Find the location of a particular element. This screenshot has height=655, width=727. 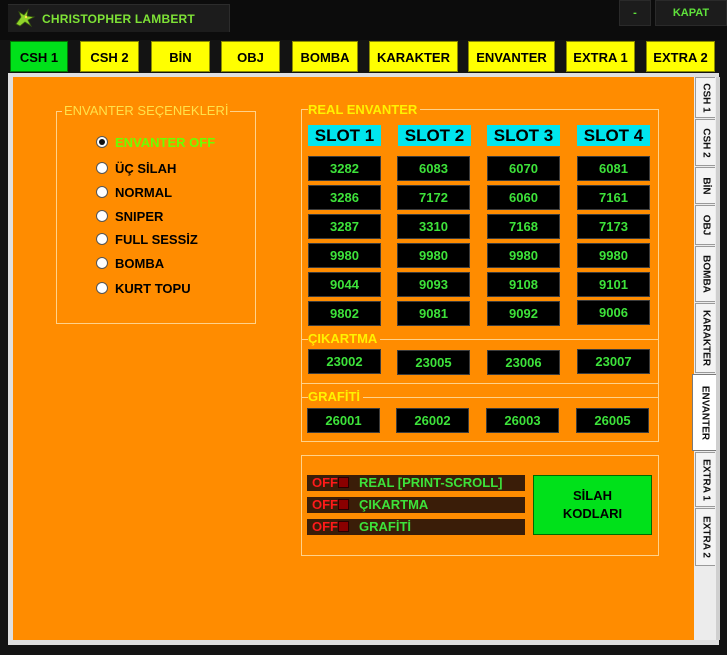

slot-cell: 7173 is located at coordinates (613, 226).